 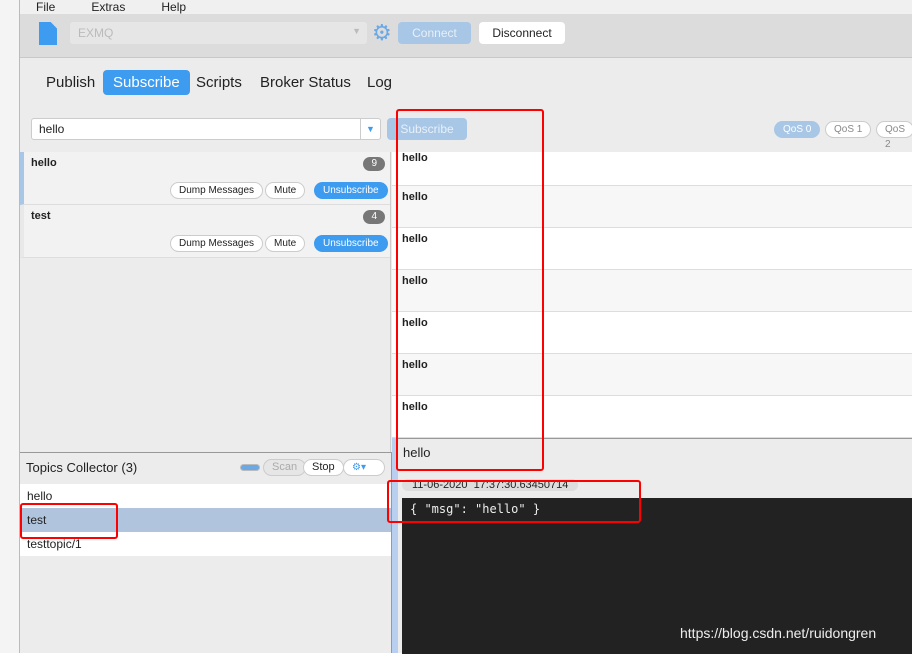 What do you see at coordinates (10, 326) in the screenshot?
I see `background-window` at bounding box center [10, 326].